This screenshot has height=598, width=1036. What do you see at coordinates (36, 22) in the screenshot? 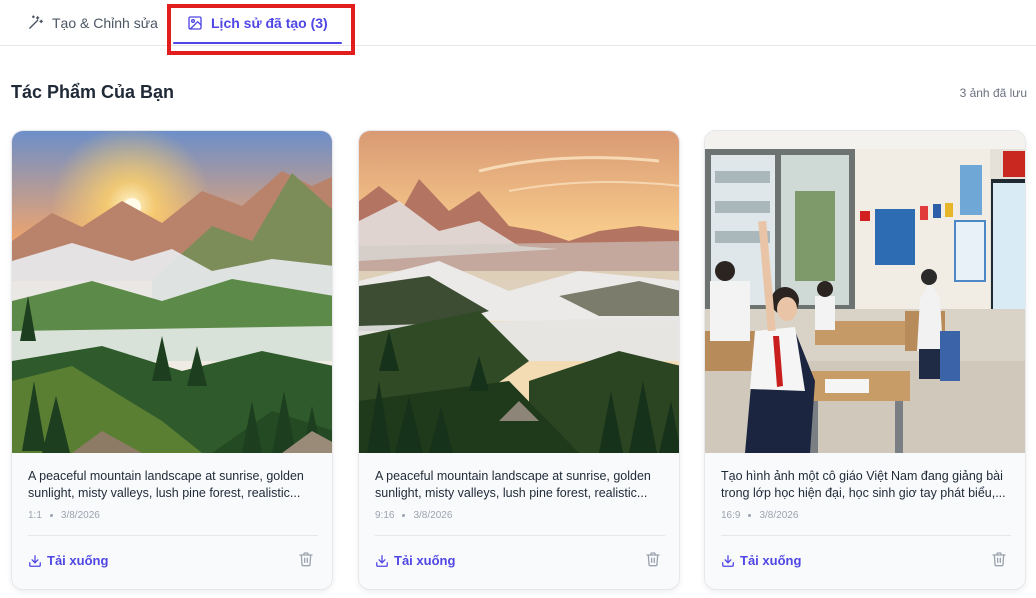
I see `magic-wand-icon` at bounding box center [36, 22].